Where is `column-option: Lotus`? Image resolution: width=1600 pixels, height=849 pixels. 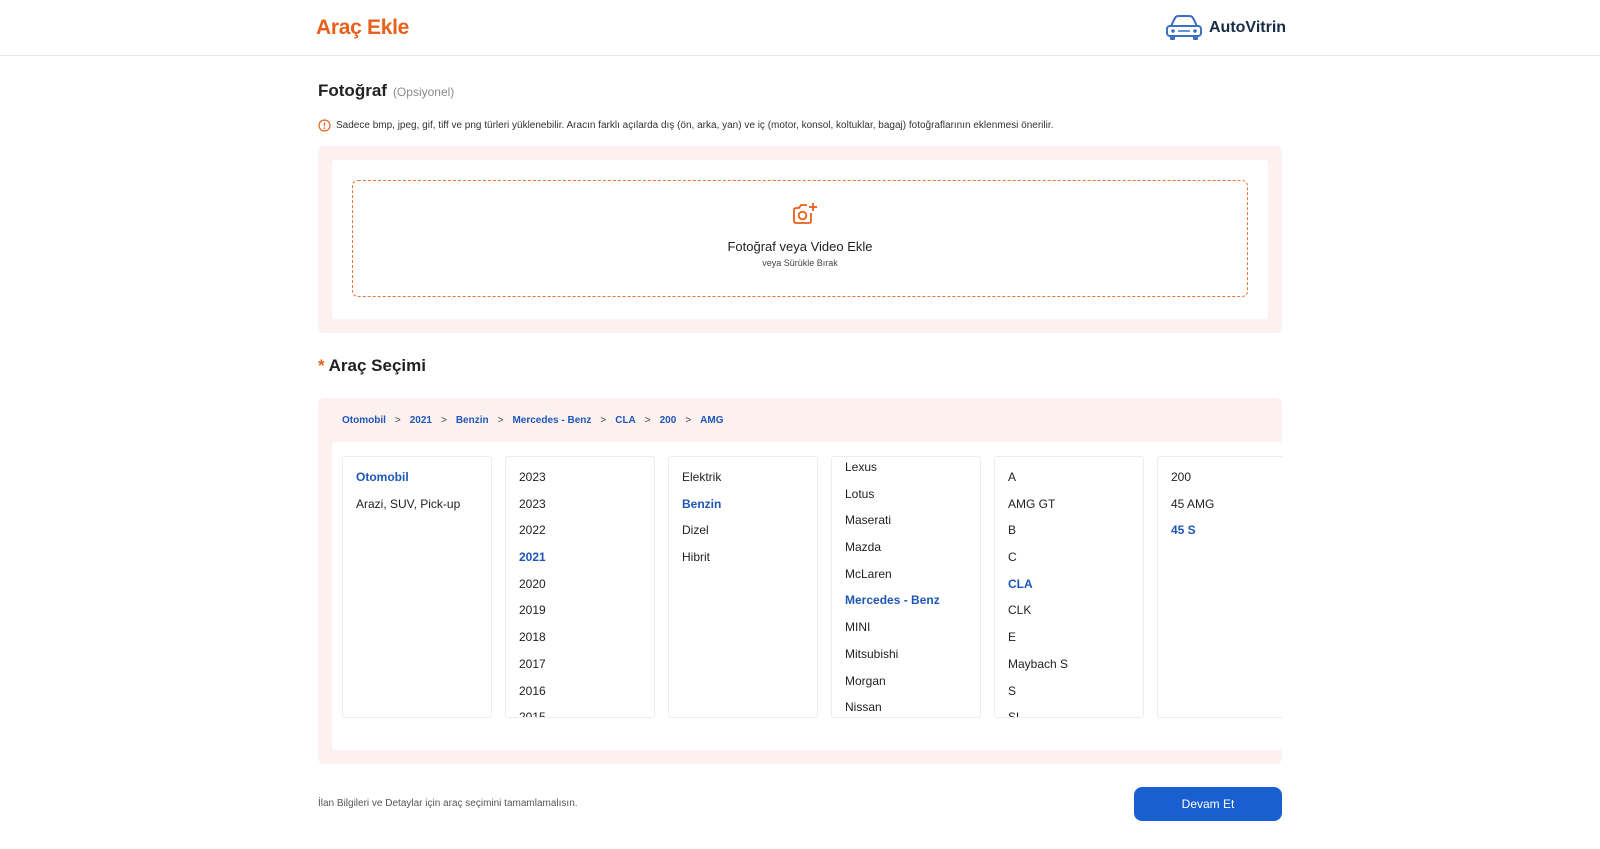
column-option: Lotus is located at coordinates (906, 494).